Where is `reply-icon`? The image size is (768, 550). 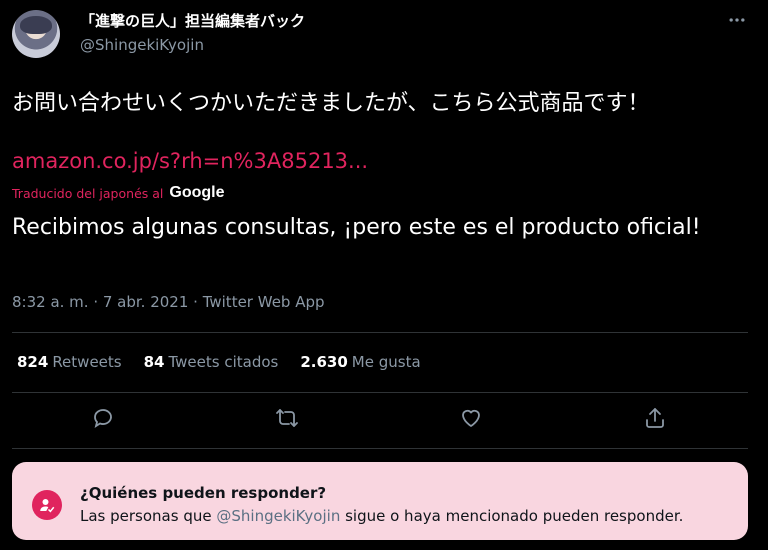
reply-icon is located at coordinates (105, 420).